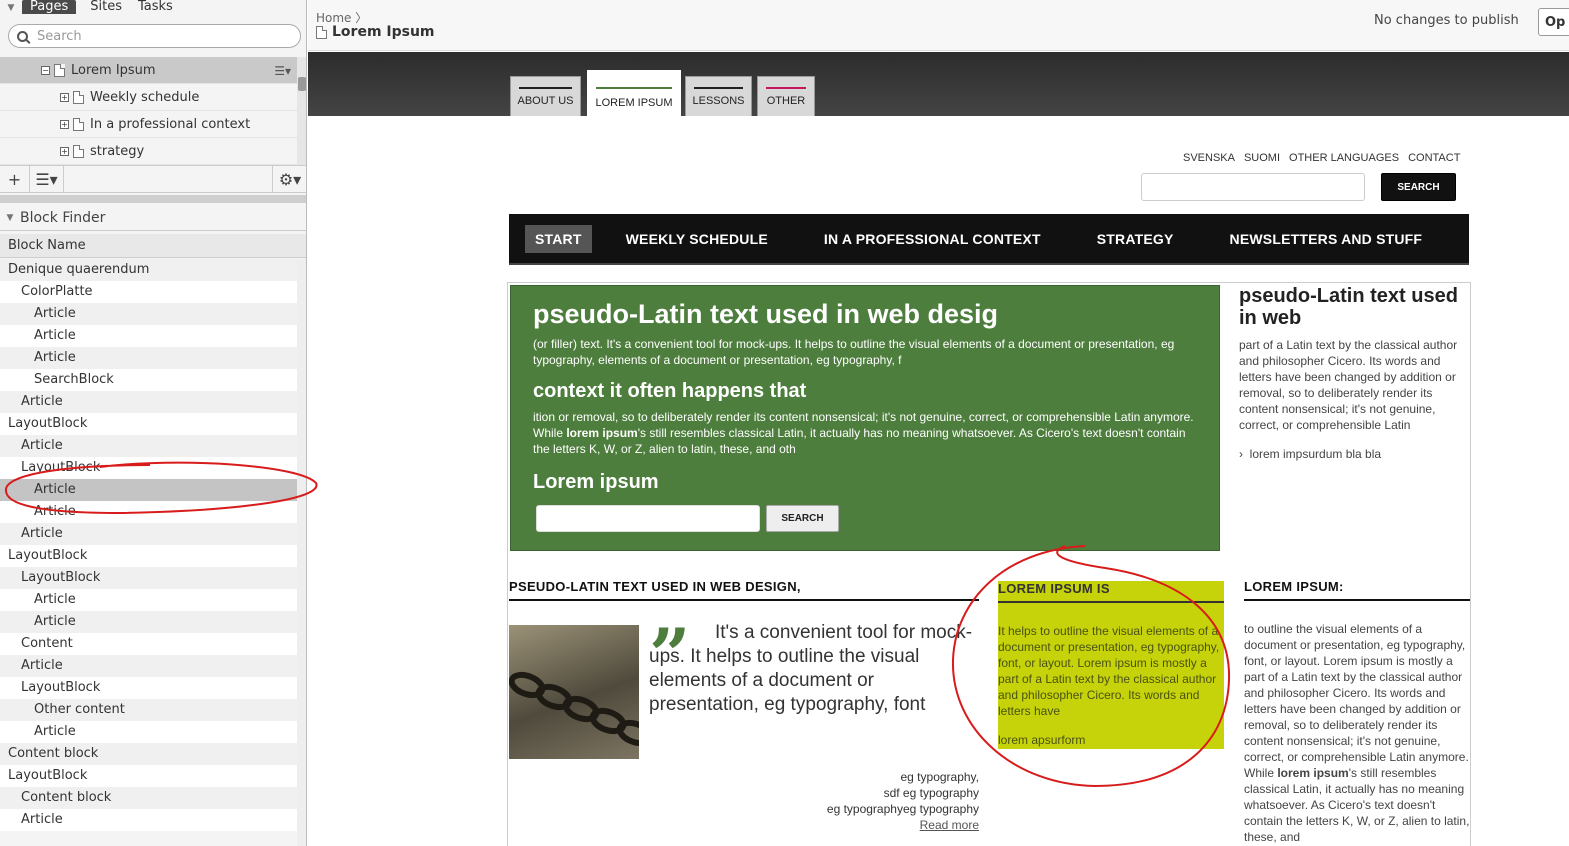 This screenshot has height=846, width=1569. Describe the element at coordinates (148, 270) in the screenshot. I see `block-list-item: Denique quaerendum` at that location.